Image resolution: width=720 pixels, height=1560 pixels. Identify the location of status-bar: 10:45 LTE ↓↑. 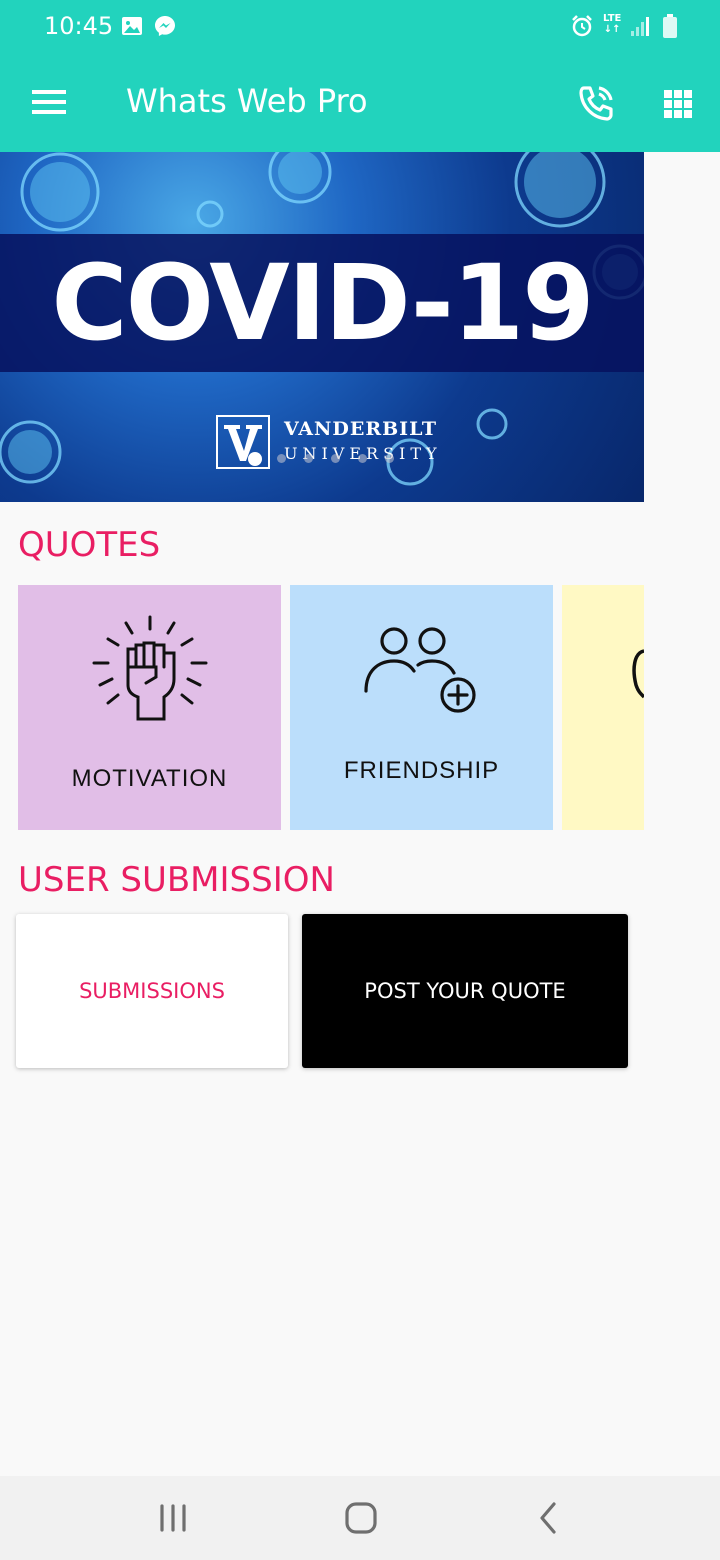
(360, 28).